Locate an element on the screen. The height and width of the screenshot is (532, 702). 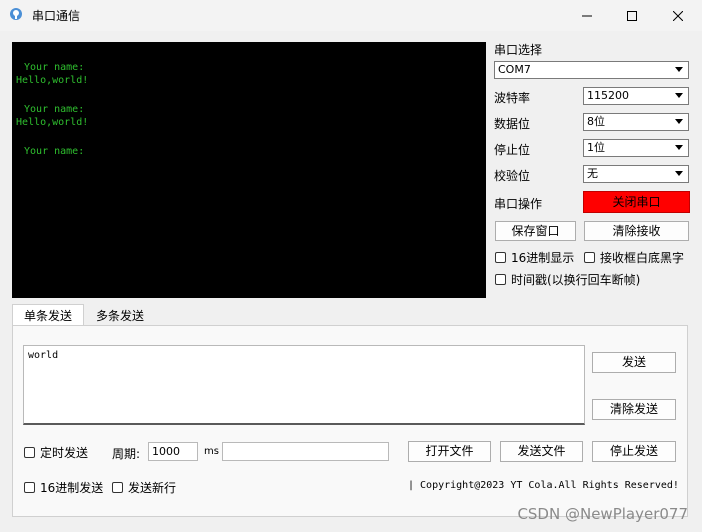
databits-select: 8位 is located at coordinates (636, 122).